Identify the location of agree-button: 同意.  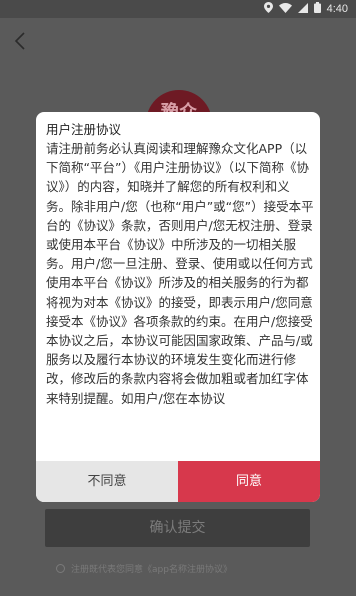
(249, 481).